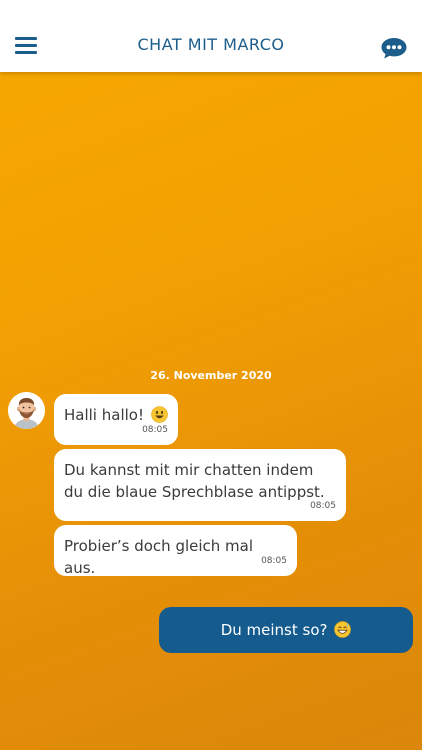 The width and height of the screenshot is (422, 750). What do you see at coordinates (26, 410) in the screenshot?
I see `bearded-man-avatar` at bounding box center [26, 410].